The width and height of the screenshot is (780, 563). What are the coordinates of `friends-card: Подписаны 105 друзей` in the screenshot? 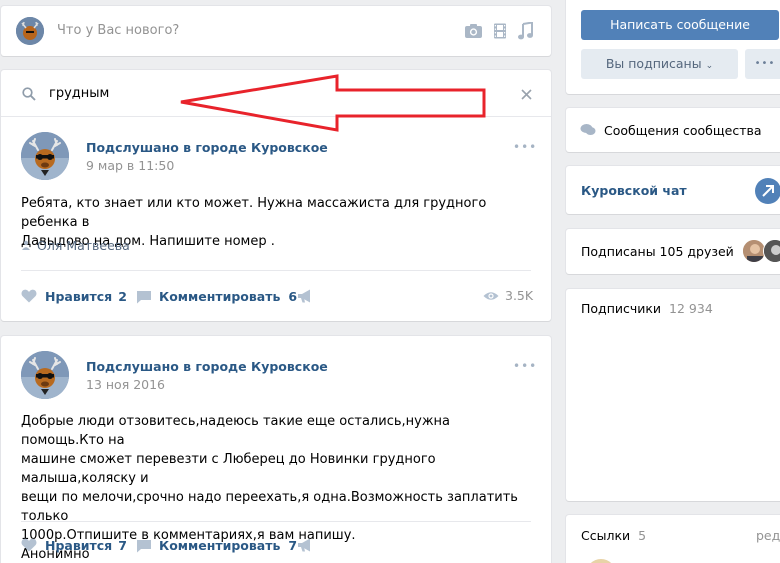 It's located at (673, 251).